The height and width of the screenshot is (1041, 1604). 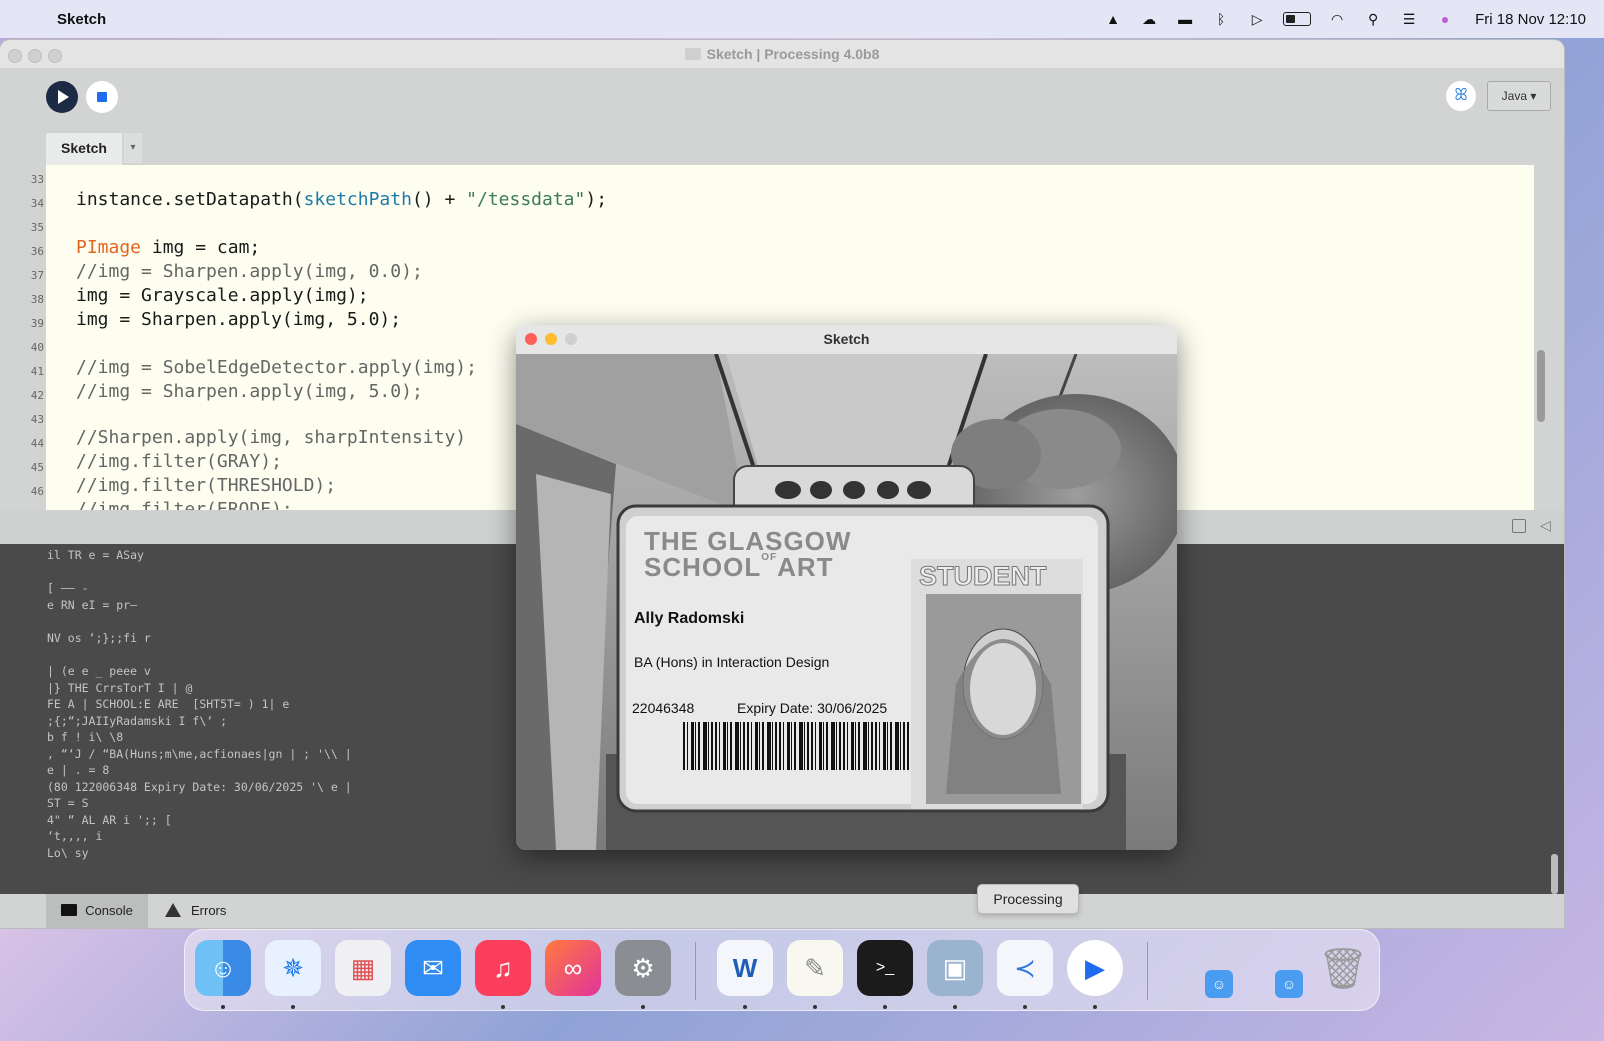 What do you see at coordinates (1149, 19) in the screenshot?
I see `creative-cloud-icon: ☁` at bounding box center [1149, 19].